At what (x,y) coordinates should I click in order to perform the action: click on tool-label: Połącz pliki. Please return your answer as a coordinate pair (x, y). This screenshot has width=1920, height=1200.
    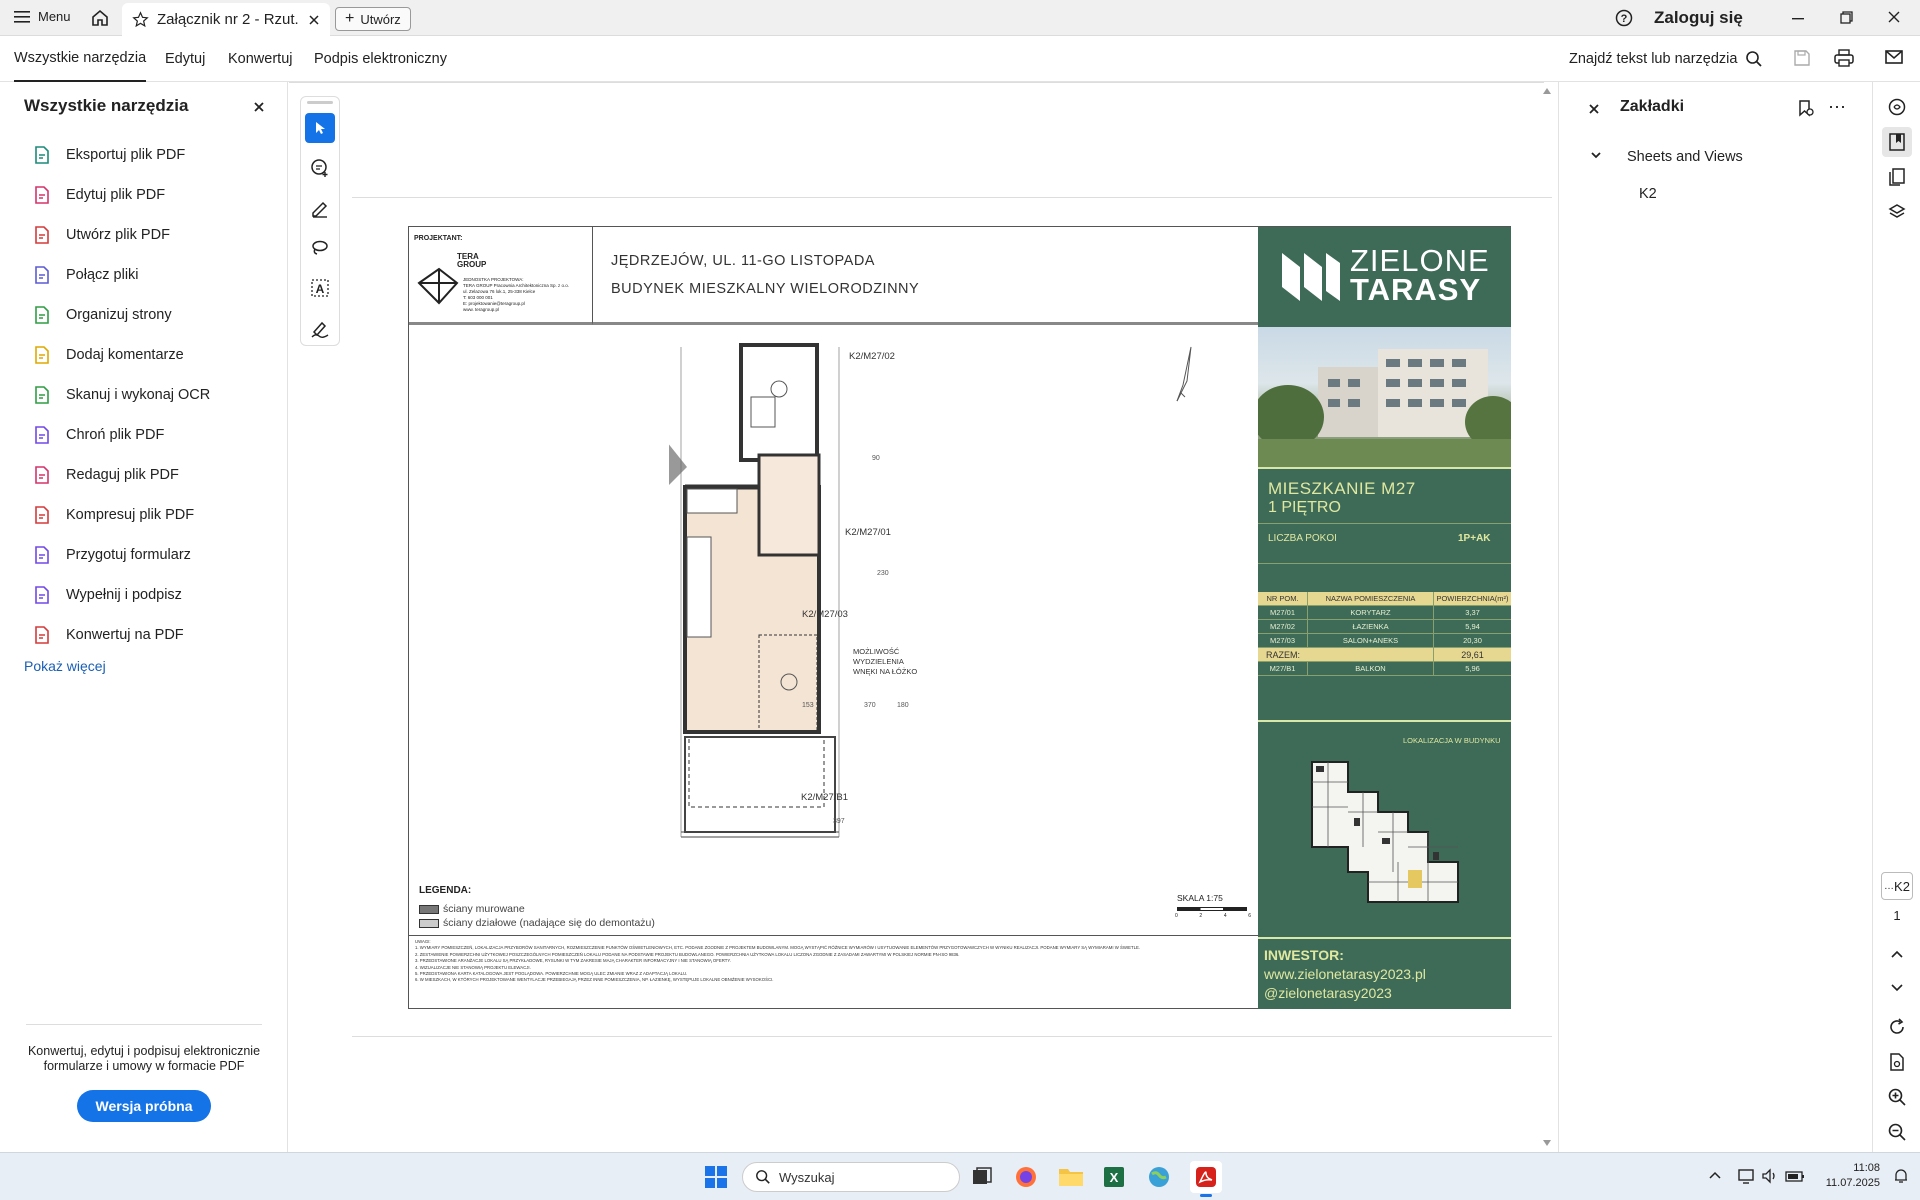
    Looking at the image, I should click on (102, 275).